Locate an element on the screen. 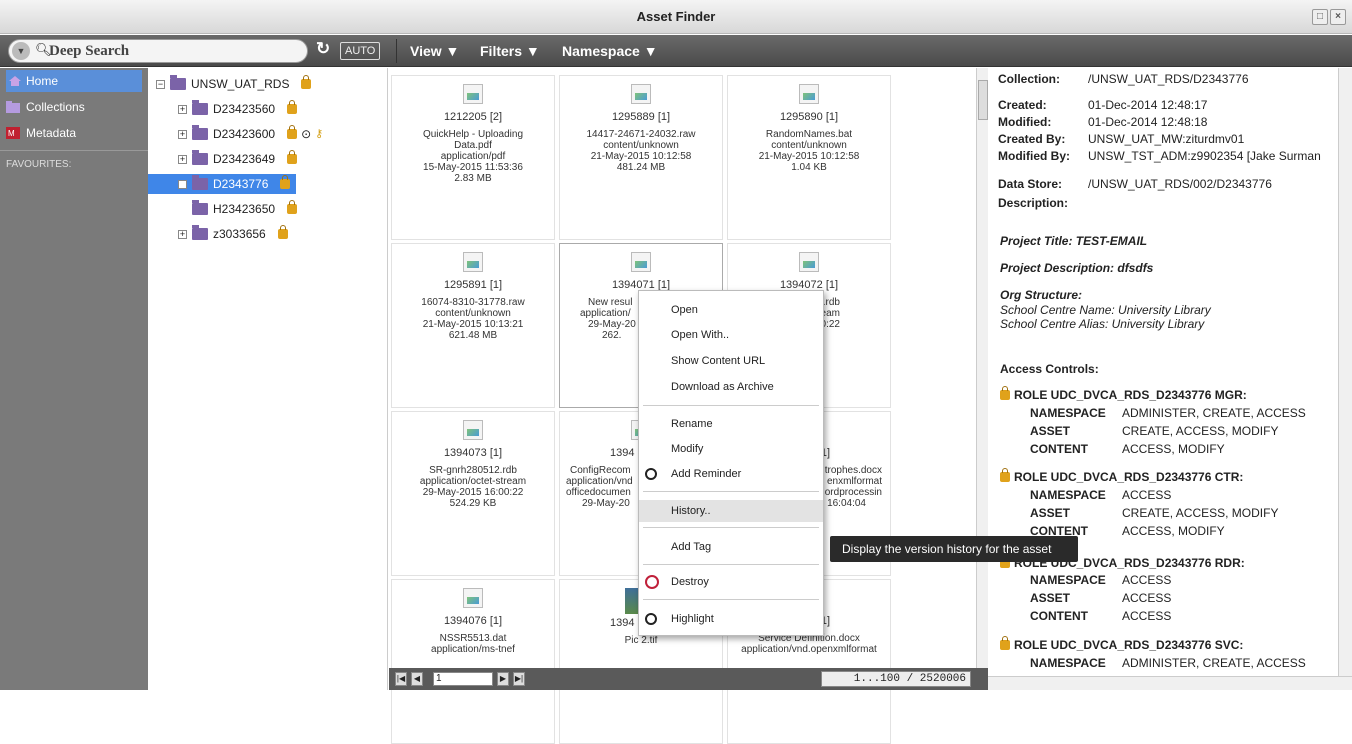  asset-id: 1295889 [1] is located at coordinates (641, 117).